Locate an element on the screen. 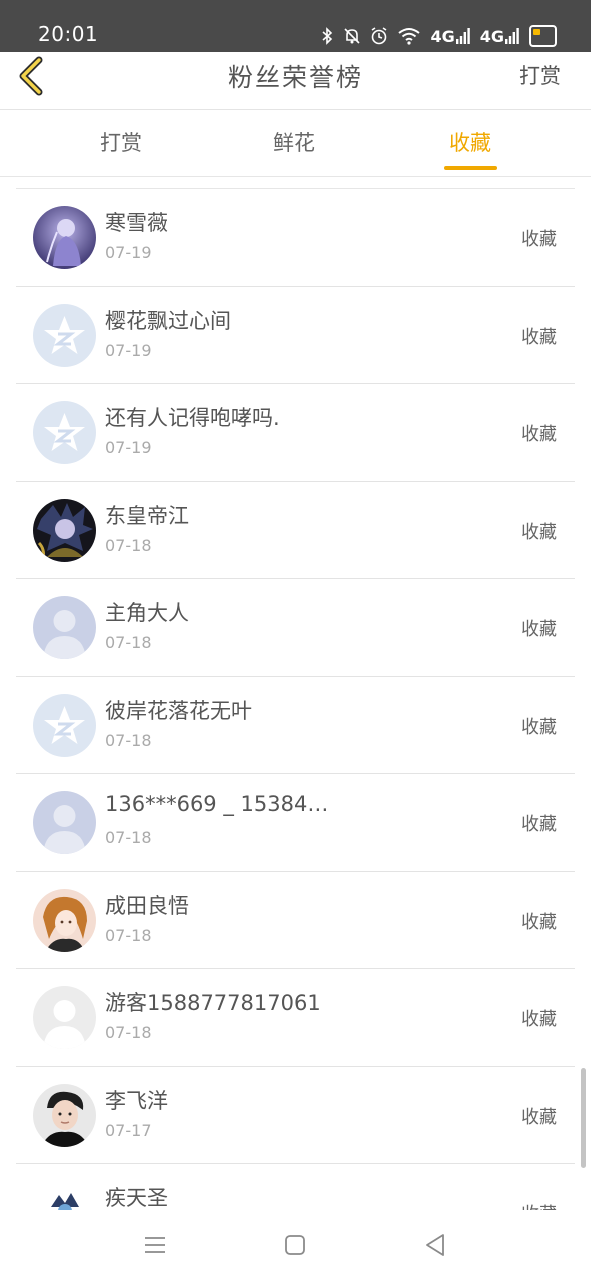  status-bar: 20:01 4G 4G is located at coordinates (295, 26).